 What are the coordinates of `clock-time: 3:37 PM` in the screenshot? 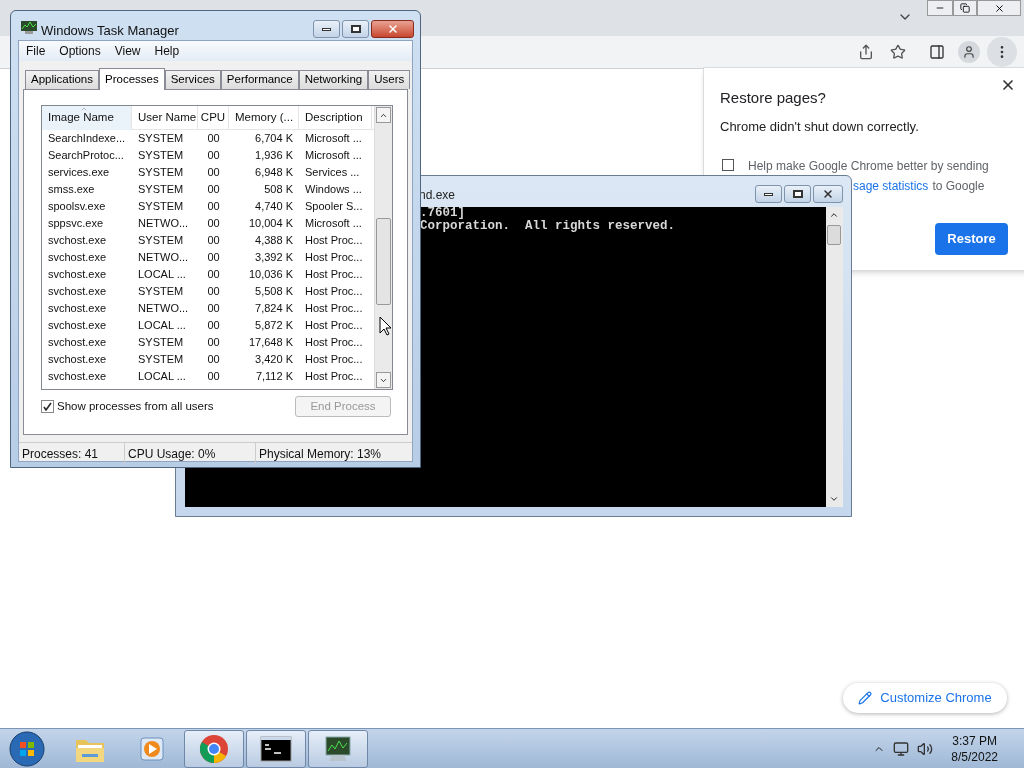 It's located at (974, 740).